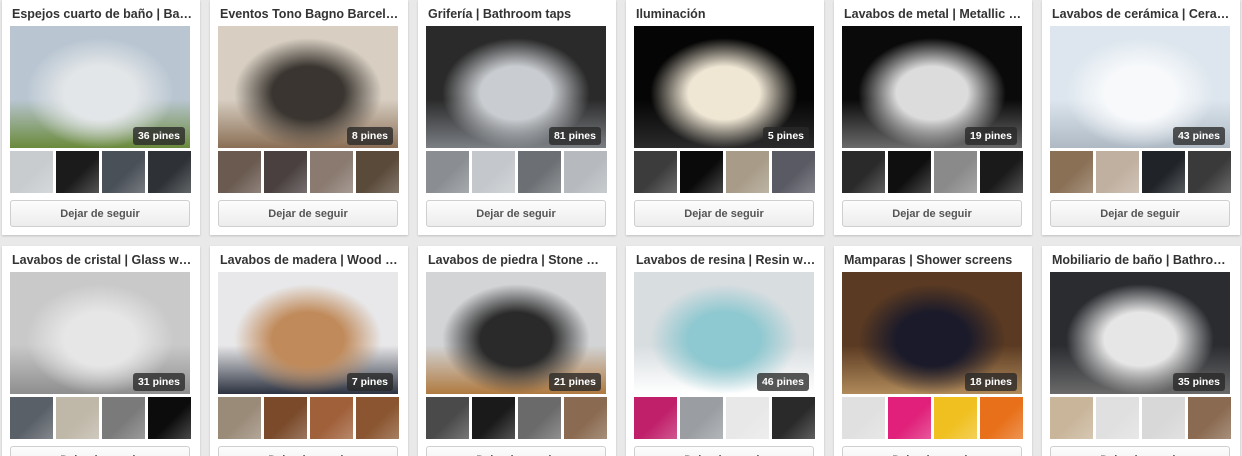 The height and width of the screenshot is (456, 1242). What do you see at coordinates (308, 87) in the screenshot?
I see `board-cover-image: 8 pines` at bounding box center [308, 87].